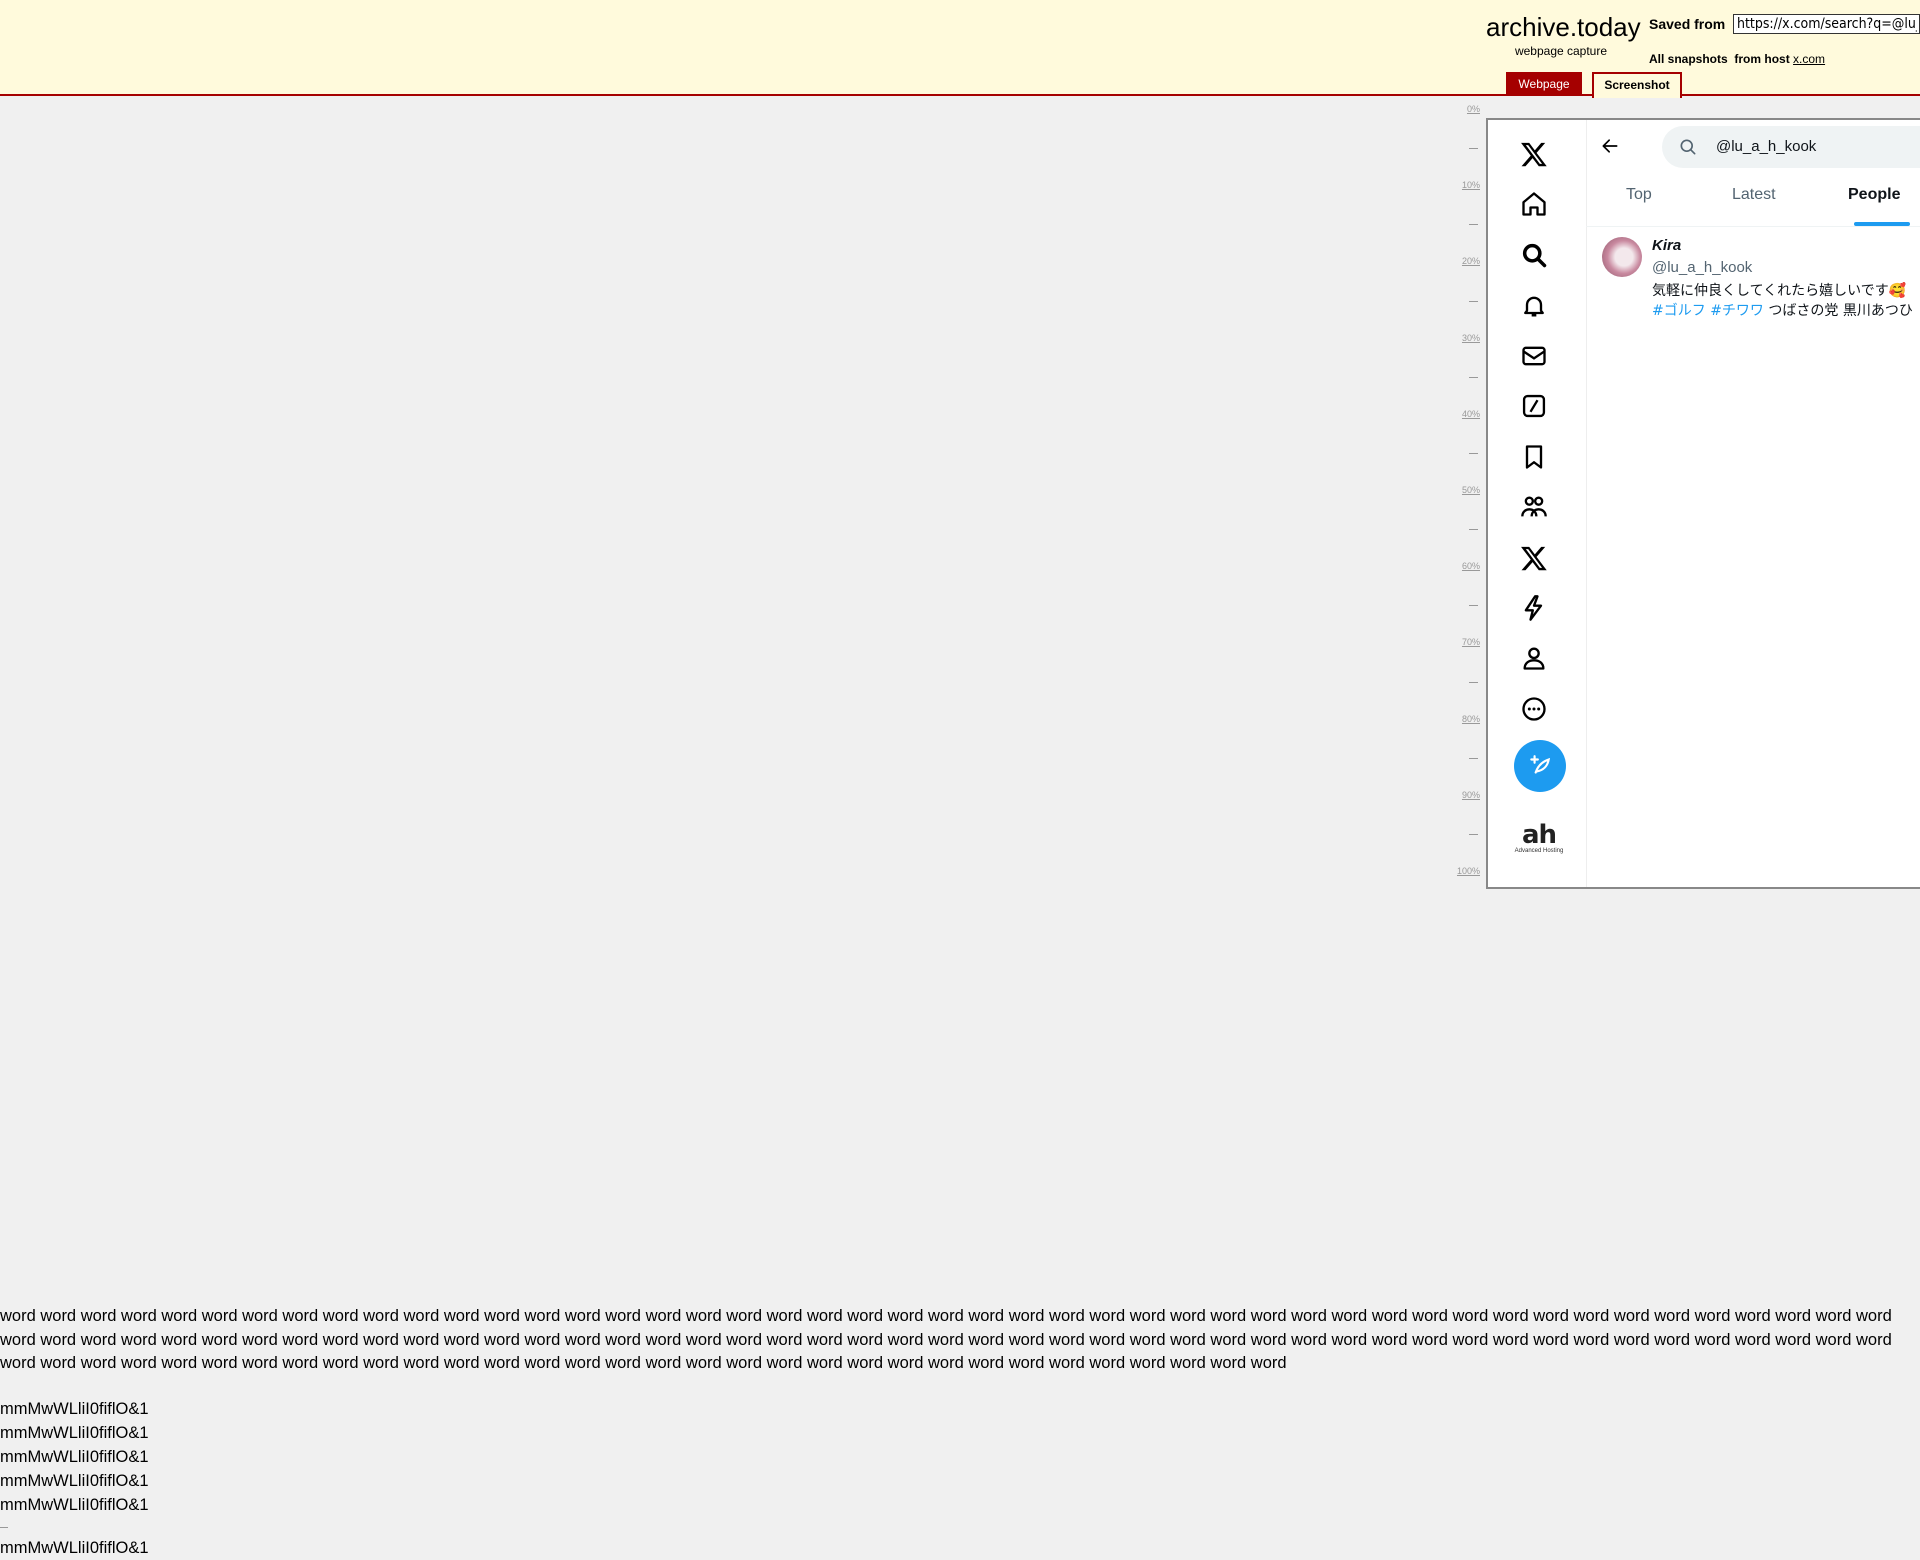 The height and width of the screenshot is (1560, 1920). What do you see at coordinates (1539, 835) in the screenshot?
I see `ah-logo-mark: ah` at bounding box center [1539, 835].